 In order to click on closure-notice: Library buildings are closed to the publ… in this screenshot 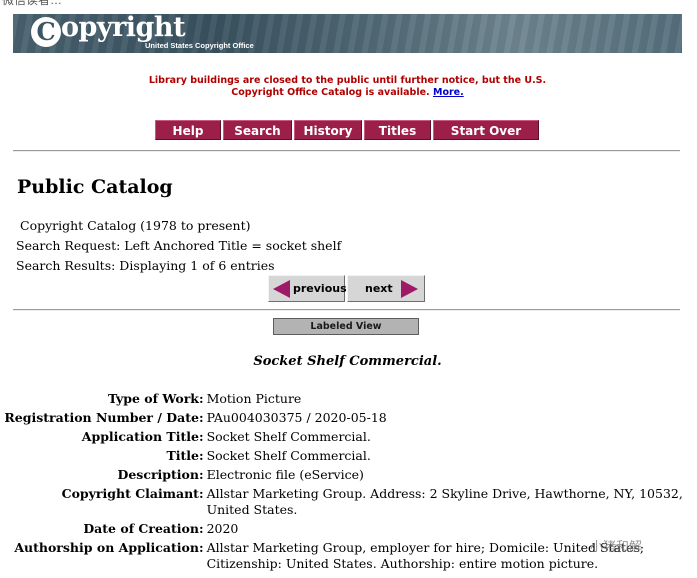, I will do `click(347, 87)`.